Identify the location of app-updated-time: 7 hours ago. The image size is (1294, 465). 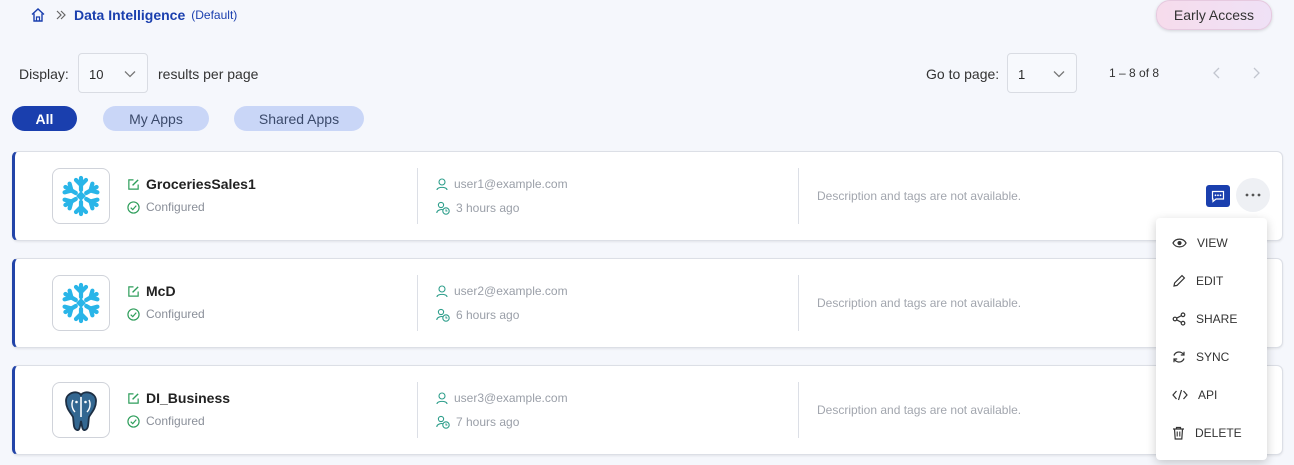
(488, 422).